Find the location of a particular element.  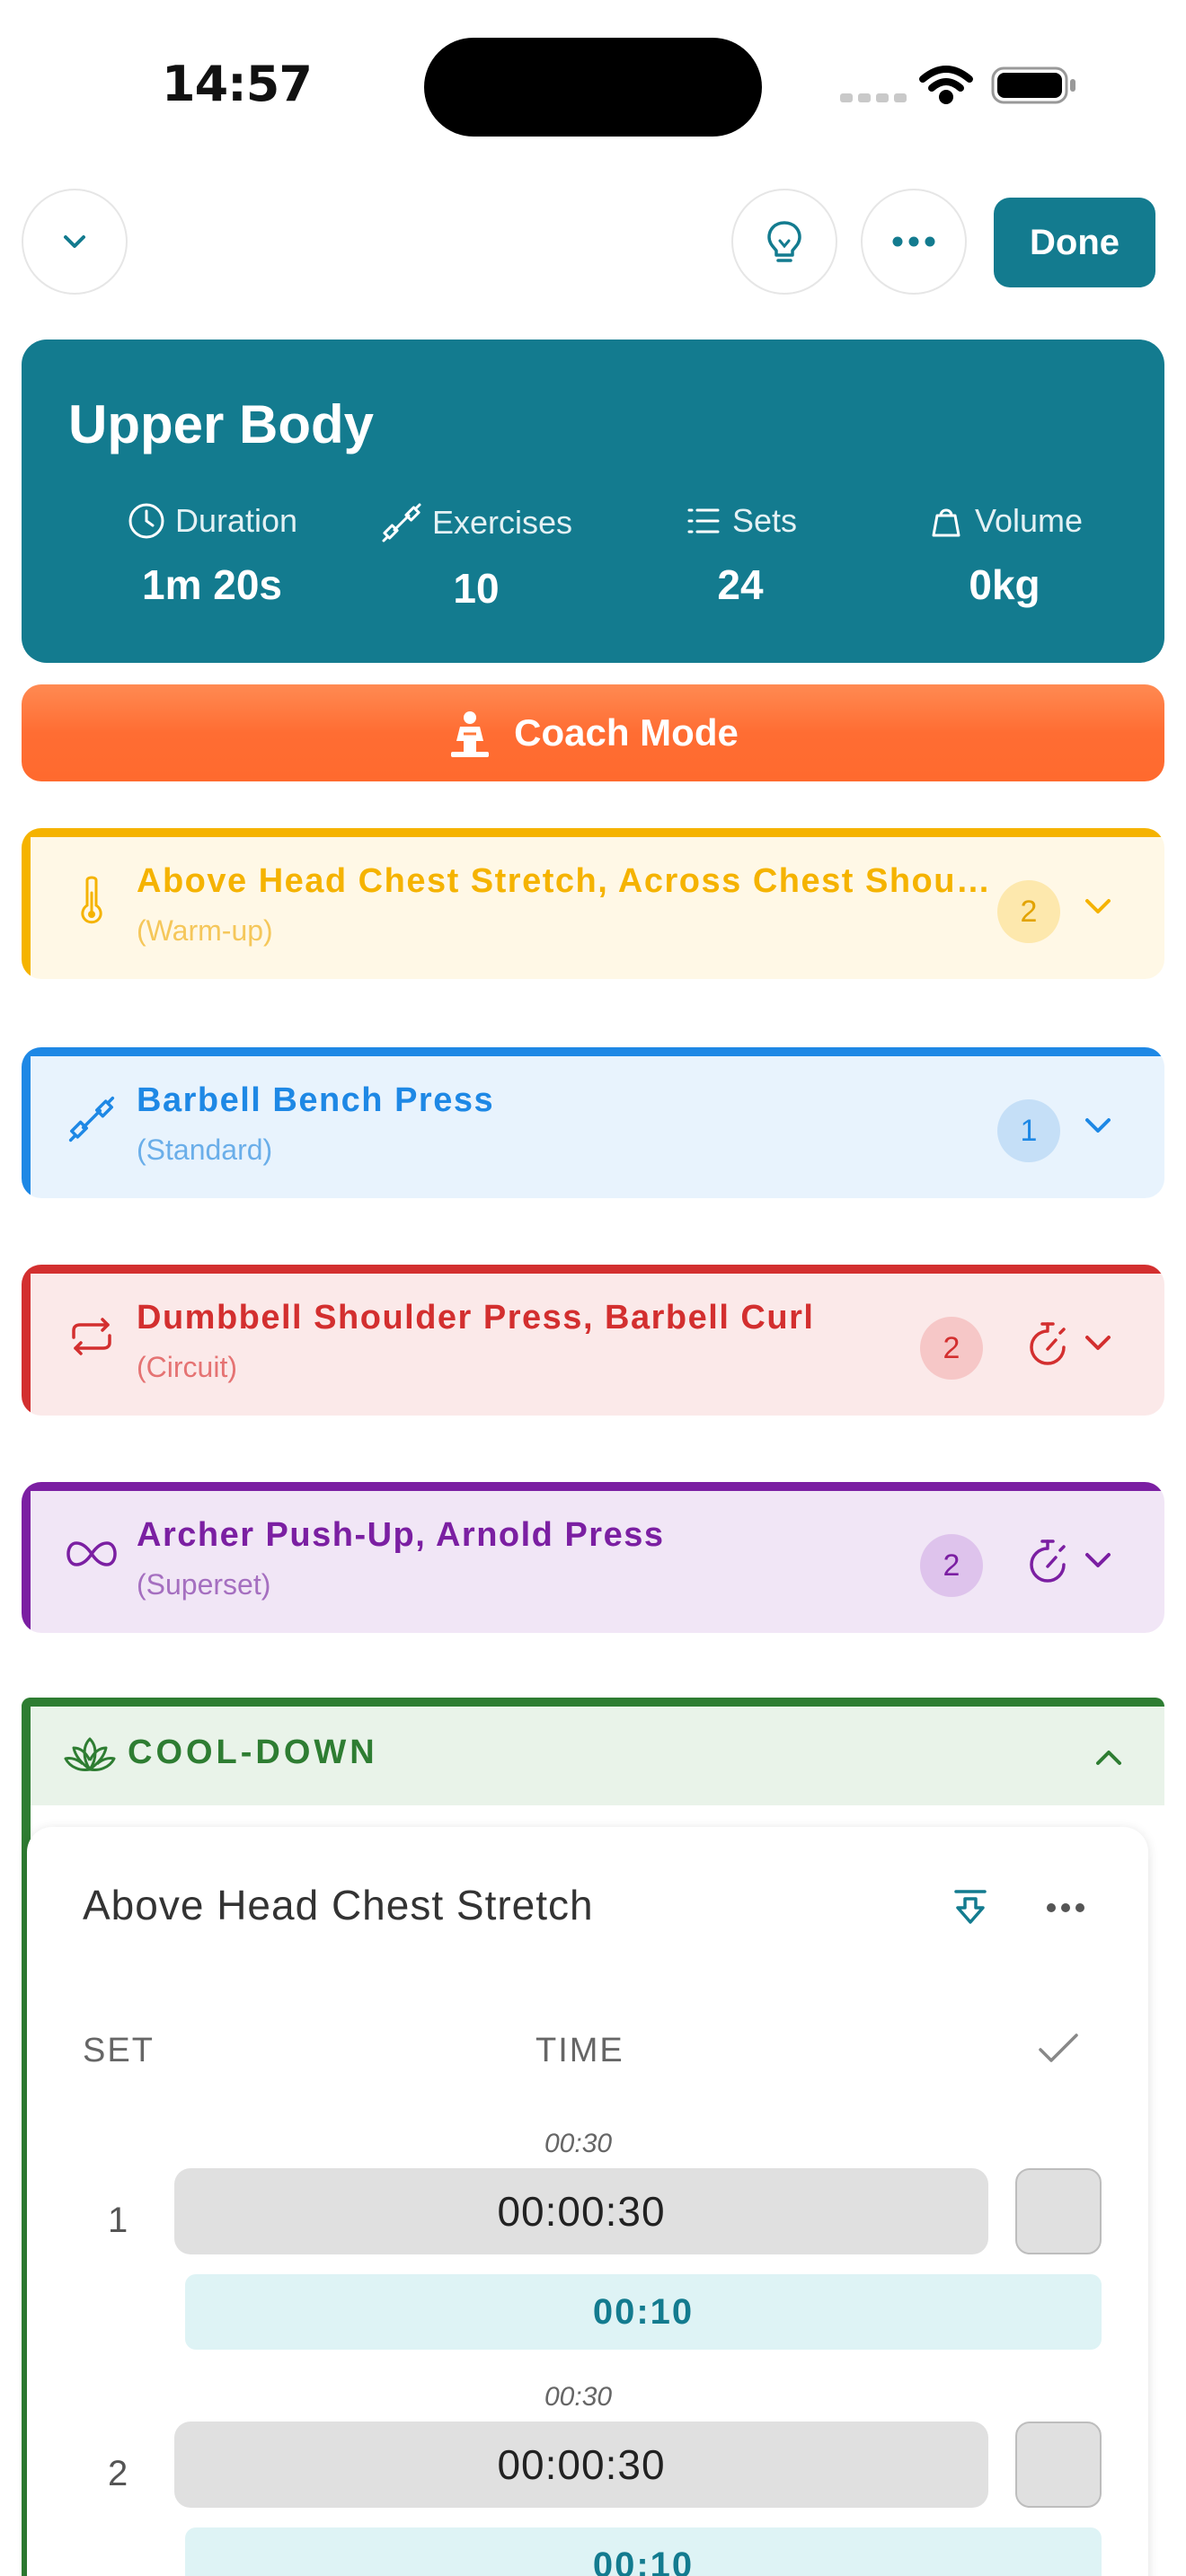

coach-icon is located at coordinates (470, 734).